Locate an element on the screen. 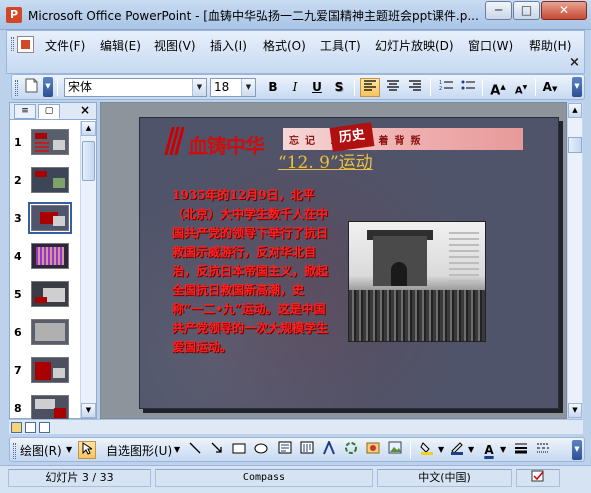  font-size-combo: 18 ▼ is located at coordinates (233, 87).